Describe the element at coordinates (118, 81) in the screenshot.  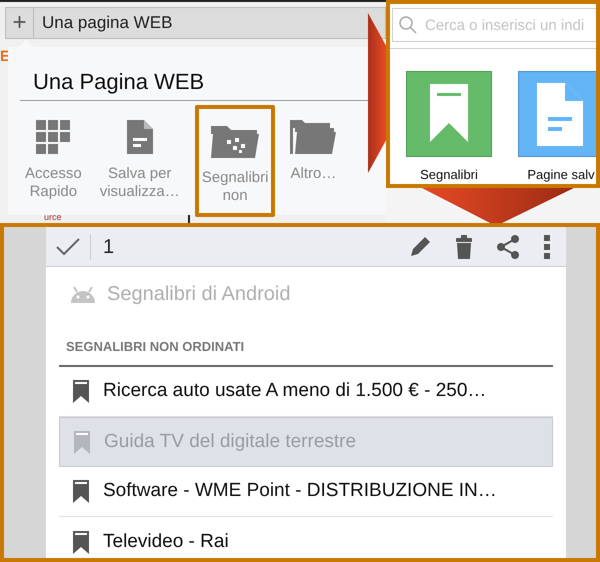
I see `popup-title: Una Pagina WEB` at that location.